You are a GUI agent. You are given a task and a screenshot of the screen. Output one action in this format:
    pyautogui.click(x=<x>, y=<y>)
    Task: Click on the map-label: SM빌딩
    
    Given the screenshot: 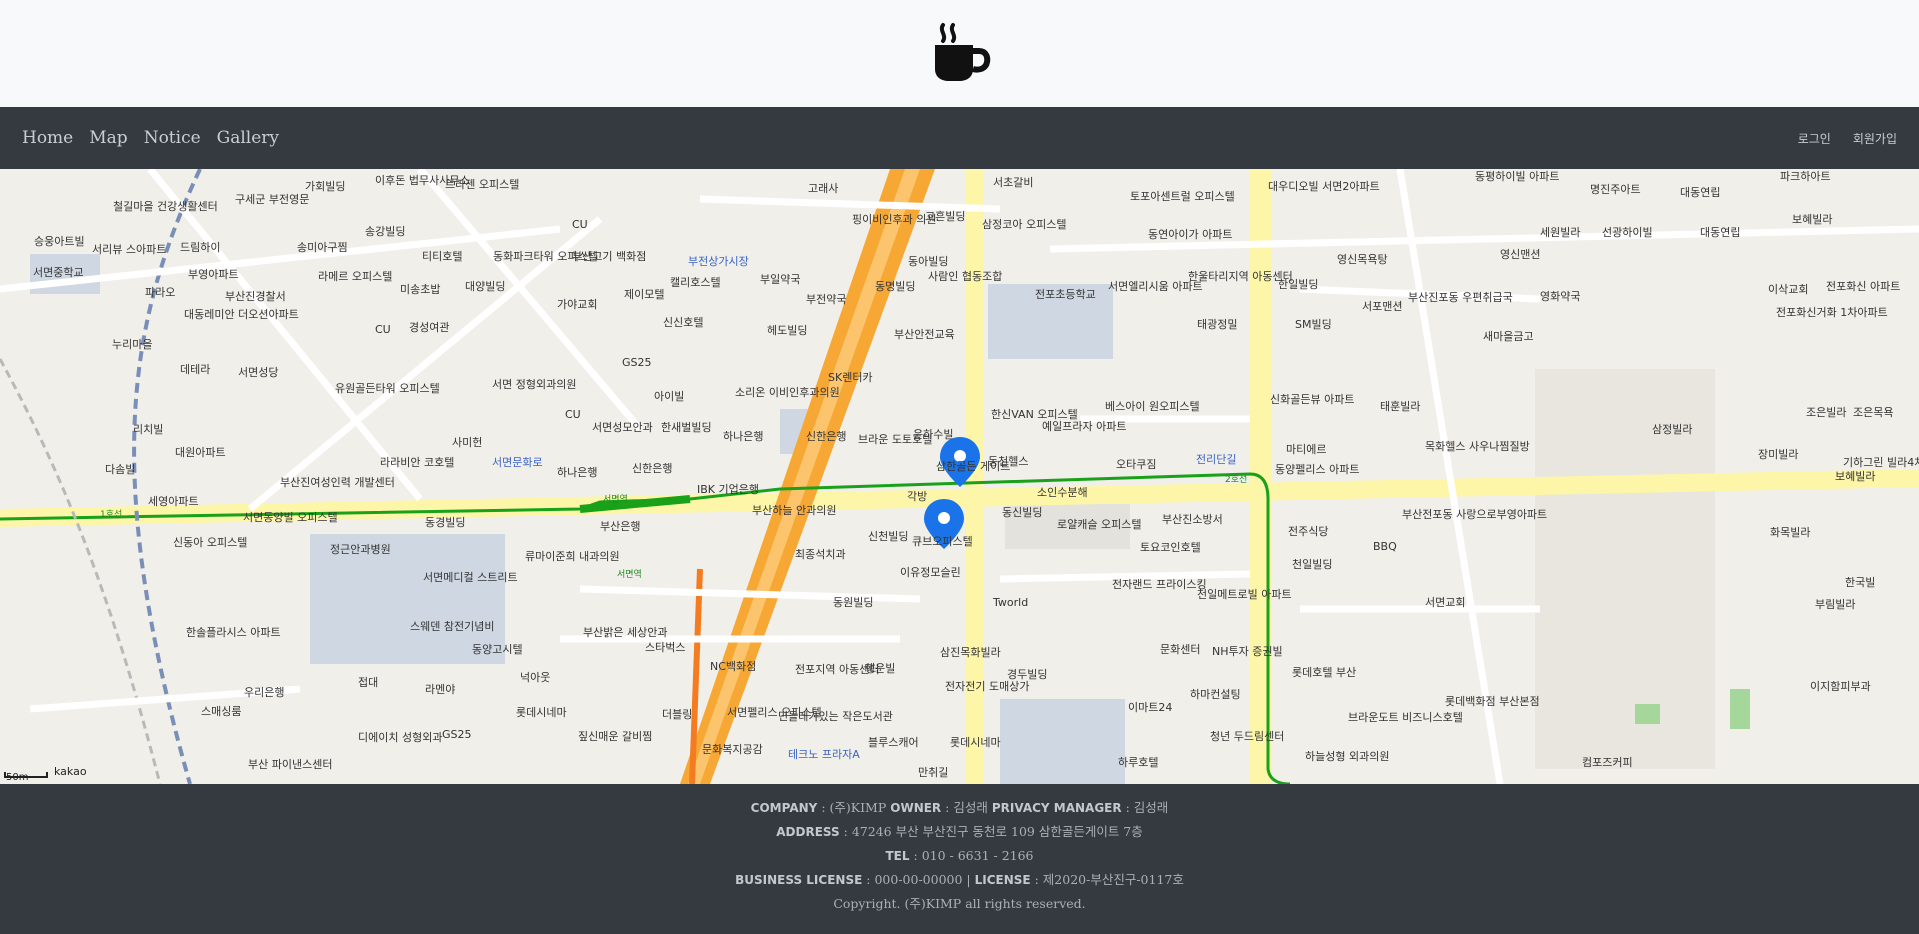 What is the action you would take?
    pyautogui.click(x=1313, y=324)
    